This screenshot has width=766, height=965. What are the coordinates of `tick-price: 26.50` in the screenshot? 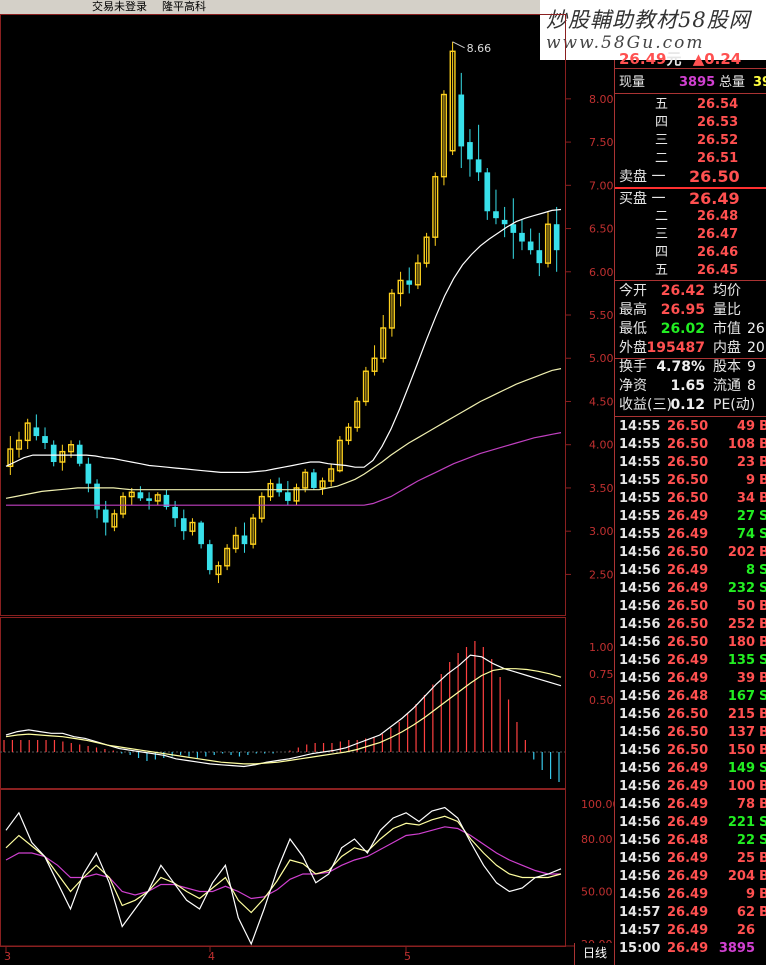 It's located at (688, 552).